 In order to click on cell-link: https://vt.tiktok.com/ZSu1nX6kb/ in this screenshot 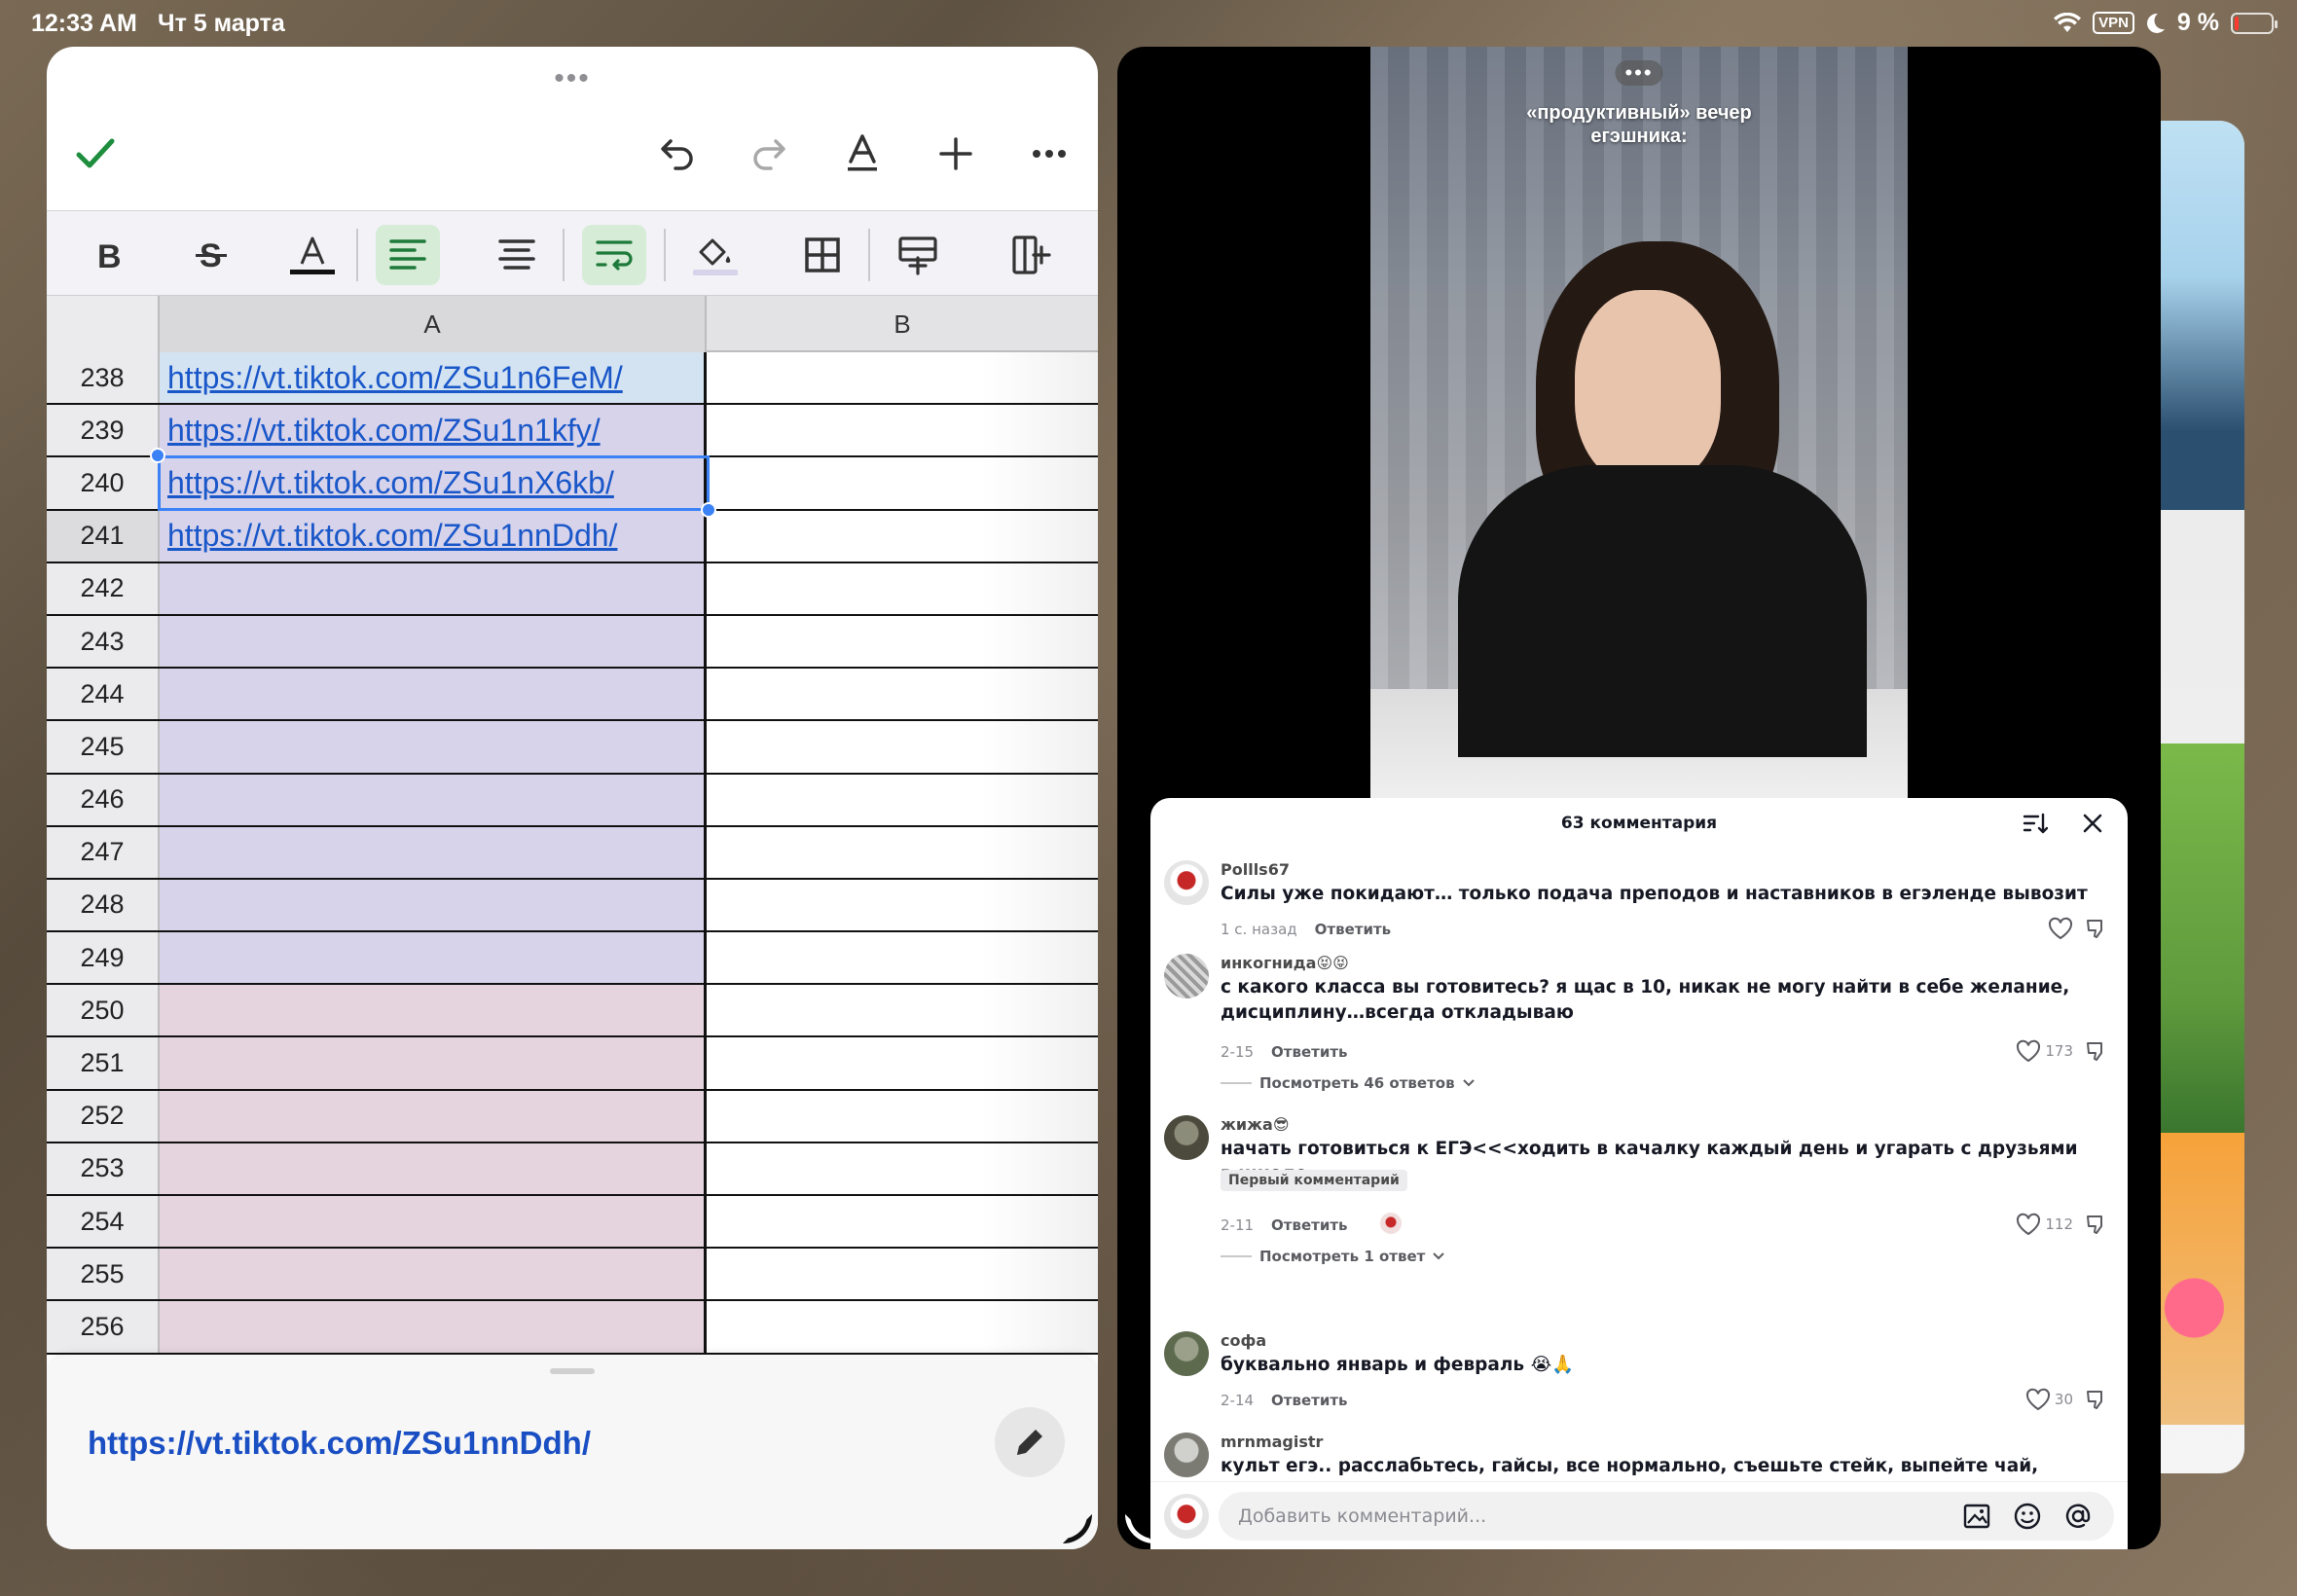, I will do `click(390, 483)`.